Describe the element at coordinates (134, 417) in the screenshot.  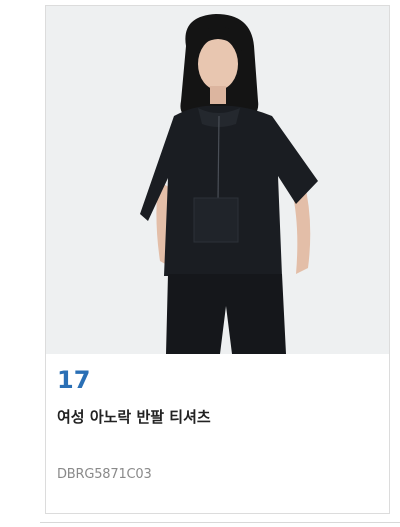
I see `product-name: 여성 아노락 반팔 티셔츠` at that location.